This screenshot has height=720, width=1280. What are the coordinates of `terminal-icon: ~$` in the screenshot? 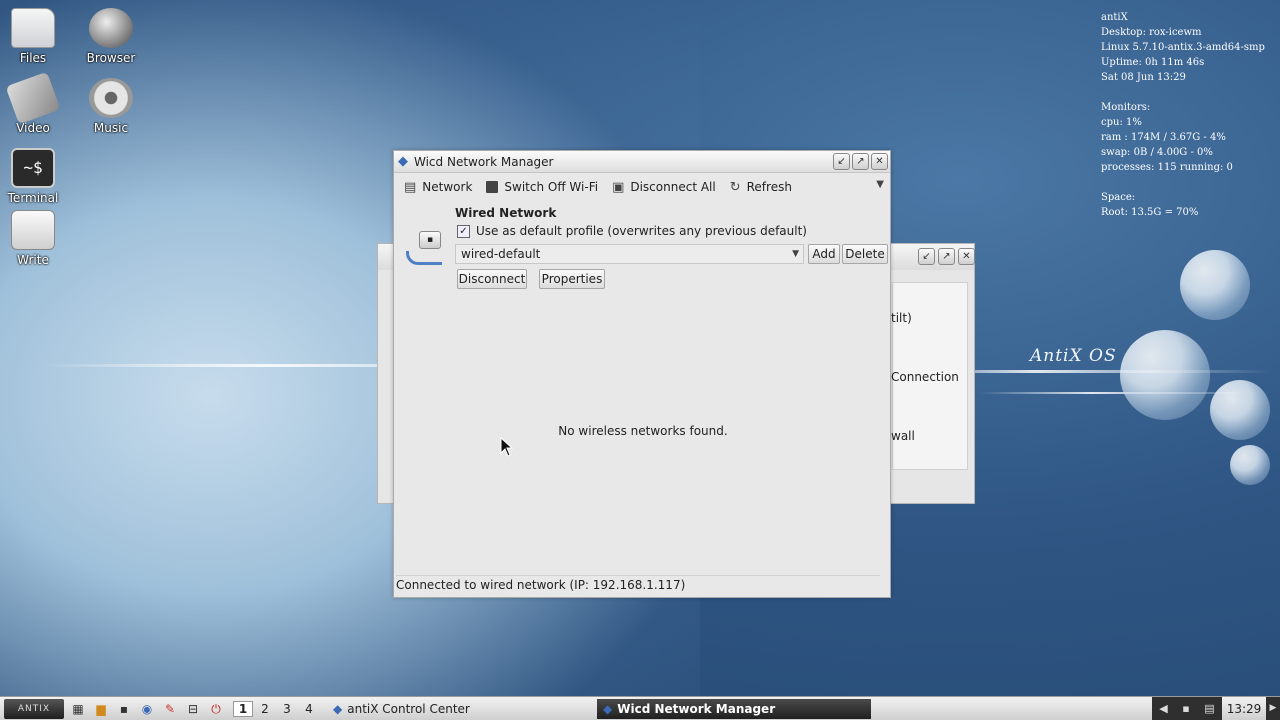 It's located at (33, 168).